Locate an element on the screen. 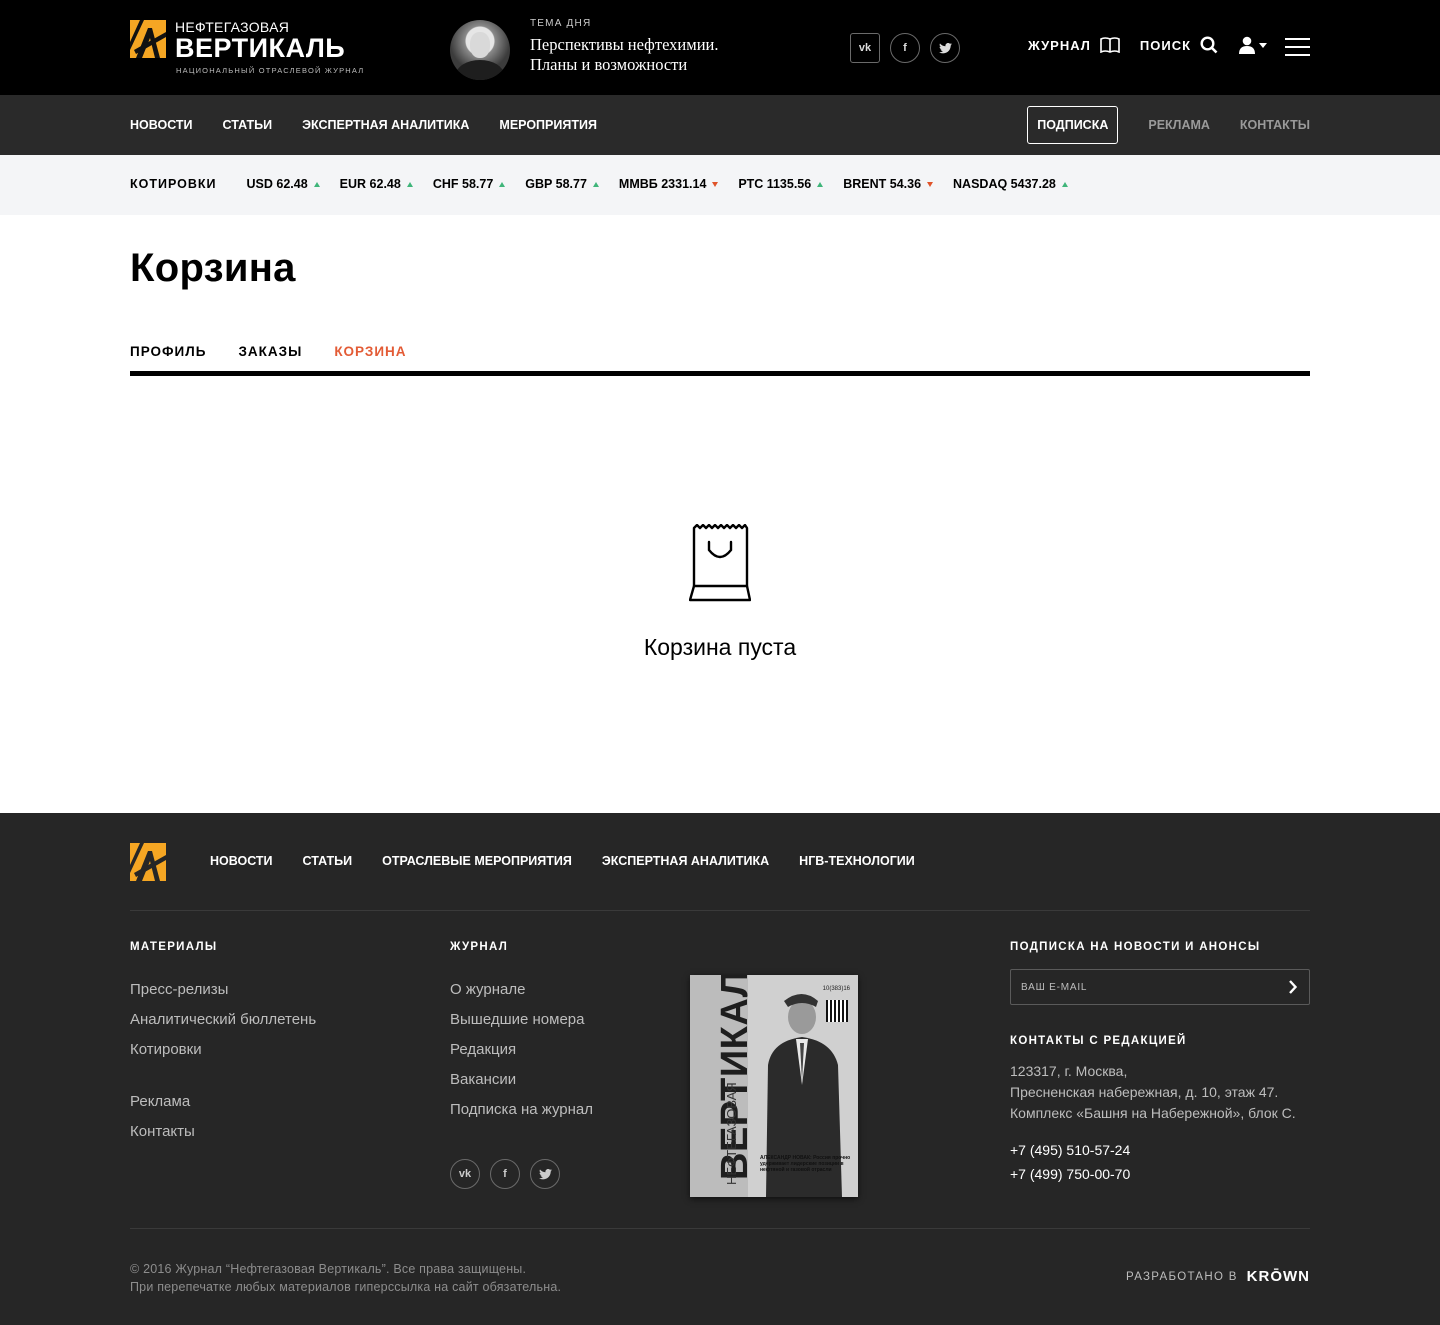  quote-item: BRENT 54.36 is located at coordinates (888, 184).